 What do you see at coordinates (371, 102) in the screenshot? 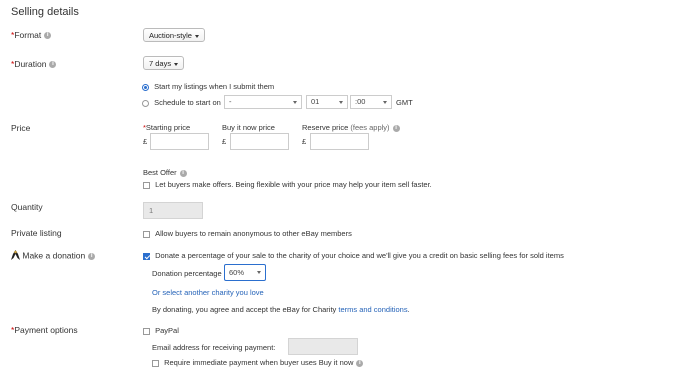
I see `schedule-minute-select: :00` at bounding box center [371, 102].